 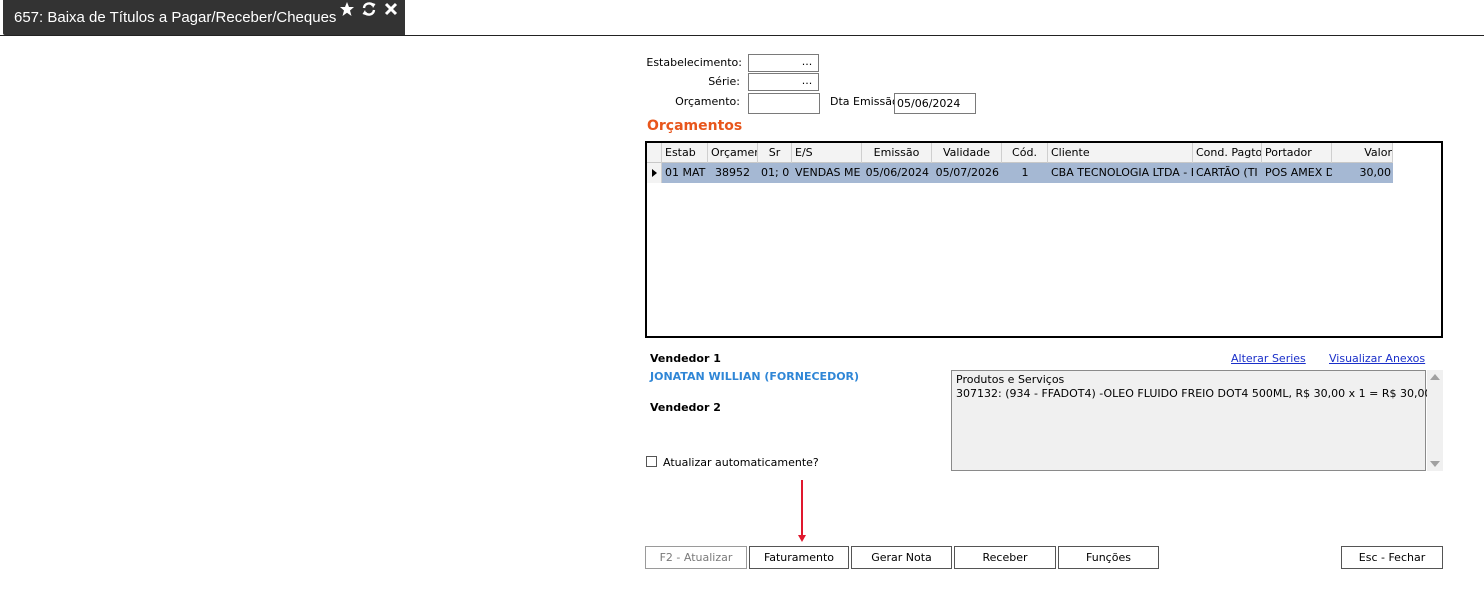 I want to click on cell-cliente: CBA TECNOLOGIA LTDA - E, so click(x=1122, y=172).